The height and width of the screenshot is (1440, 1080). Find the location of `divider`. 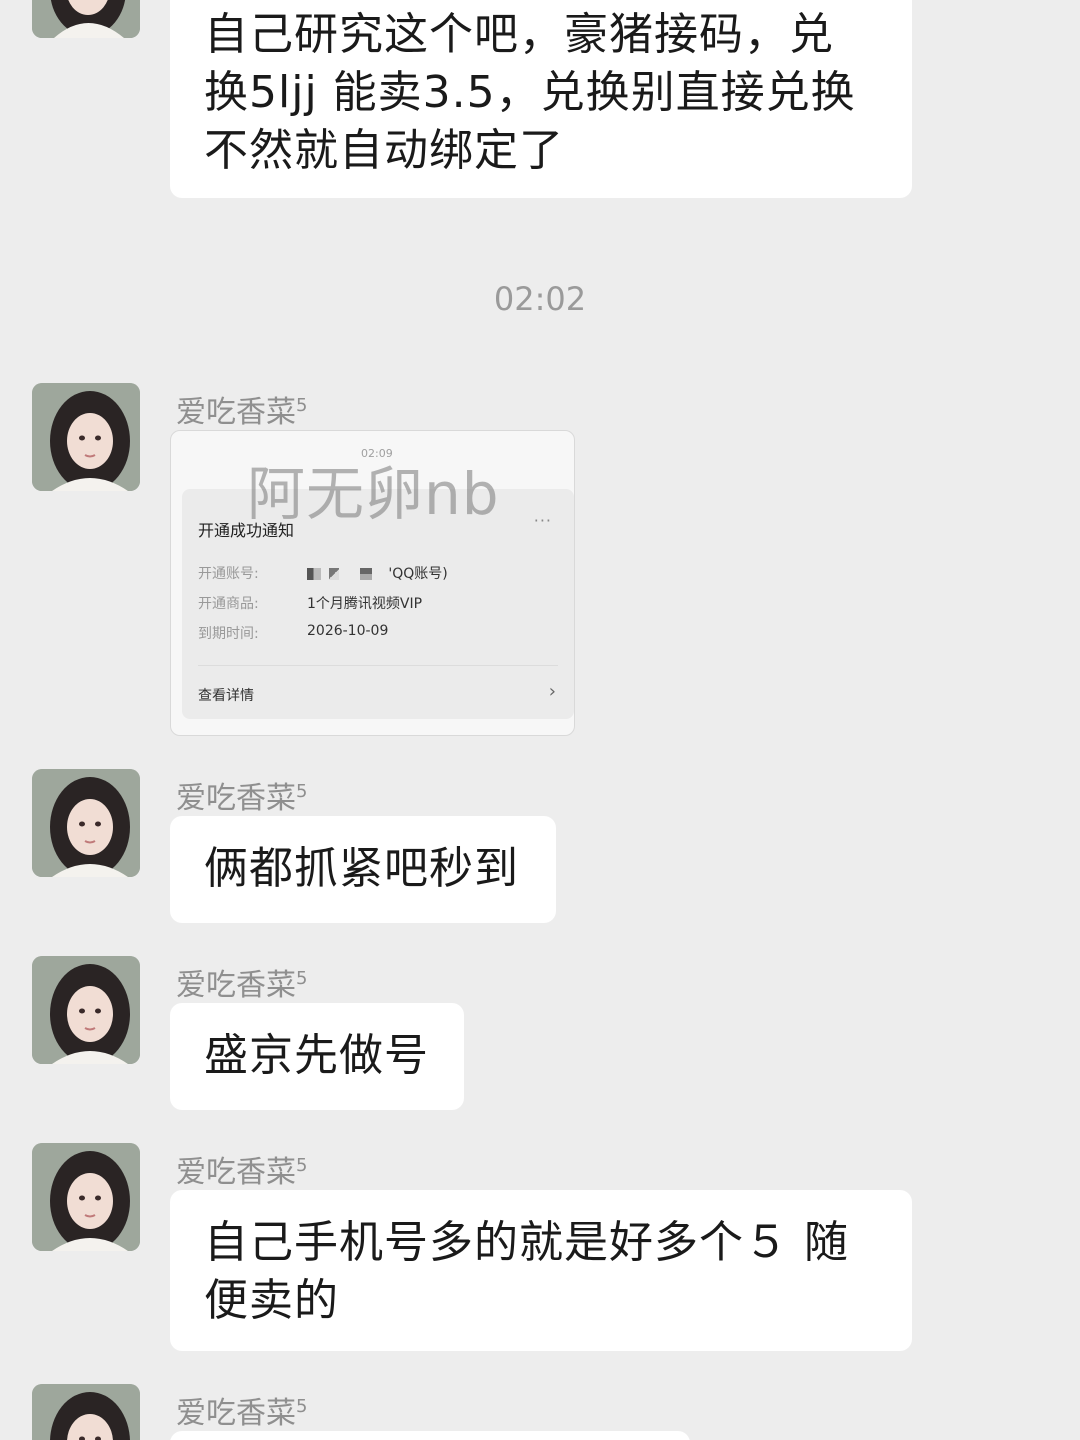

divider is located at coordinates (378, 665).